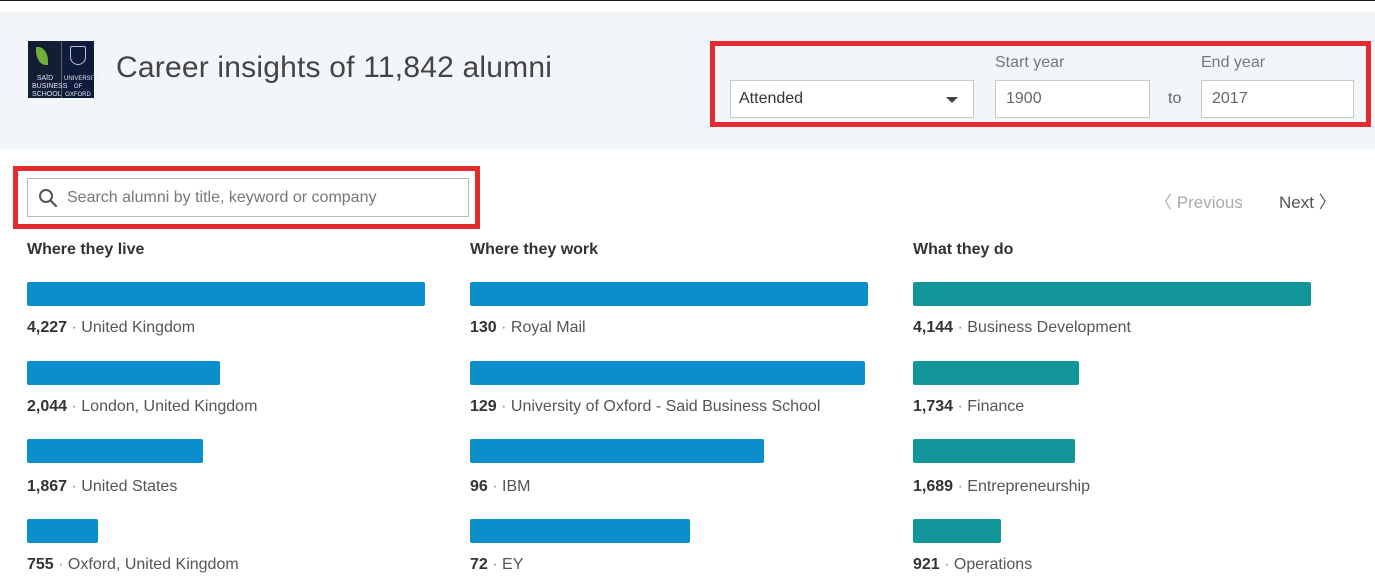  Describe the element at coordinates (483, 406) in the screenshot. I see `row-count: 129` at that location.